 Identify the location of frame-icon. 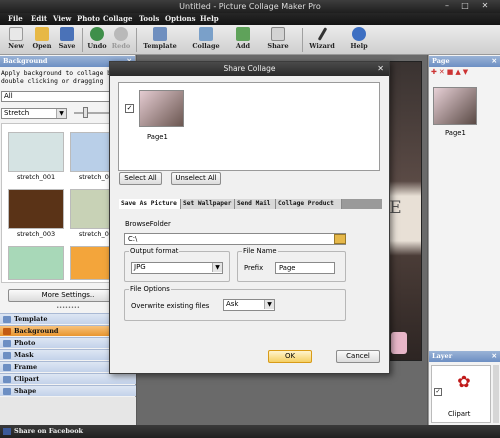
(7, 367).